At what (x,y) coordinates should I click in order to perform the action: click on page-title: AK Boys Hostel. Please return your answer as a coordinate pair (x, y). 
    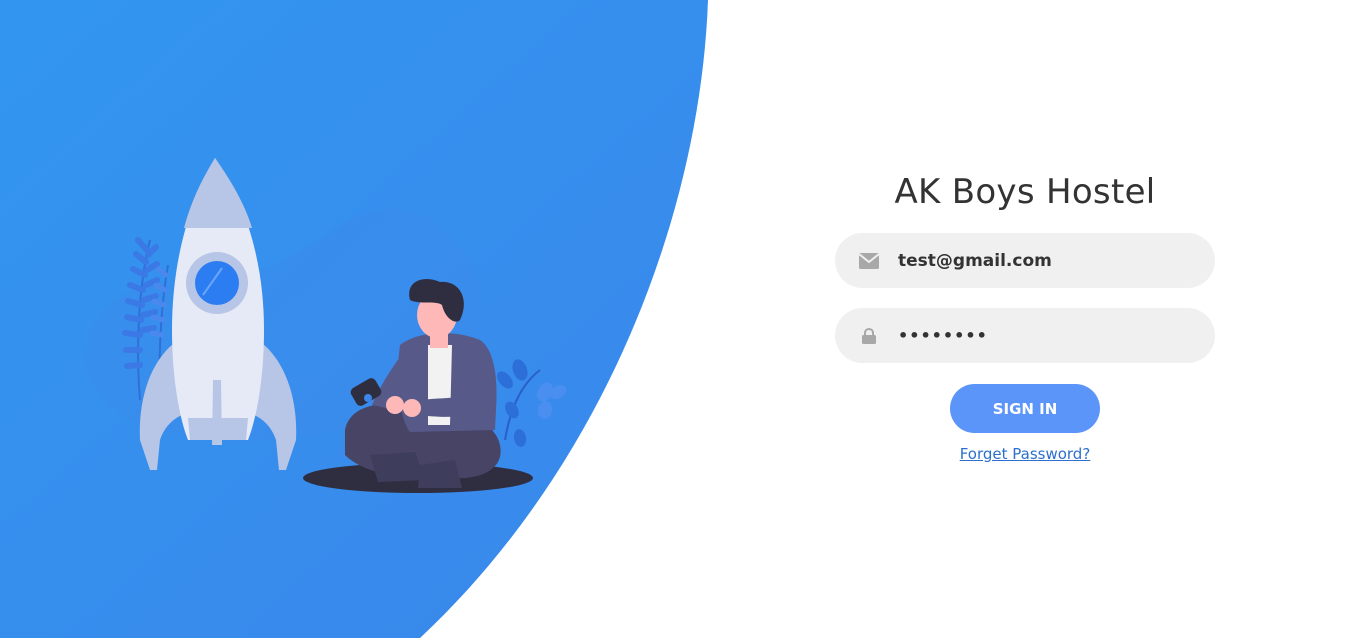
    Looking at the image, I should click on (1025, 192).